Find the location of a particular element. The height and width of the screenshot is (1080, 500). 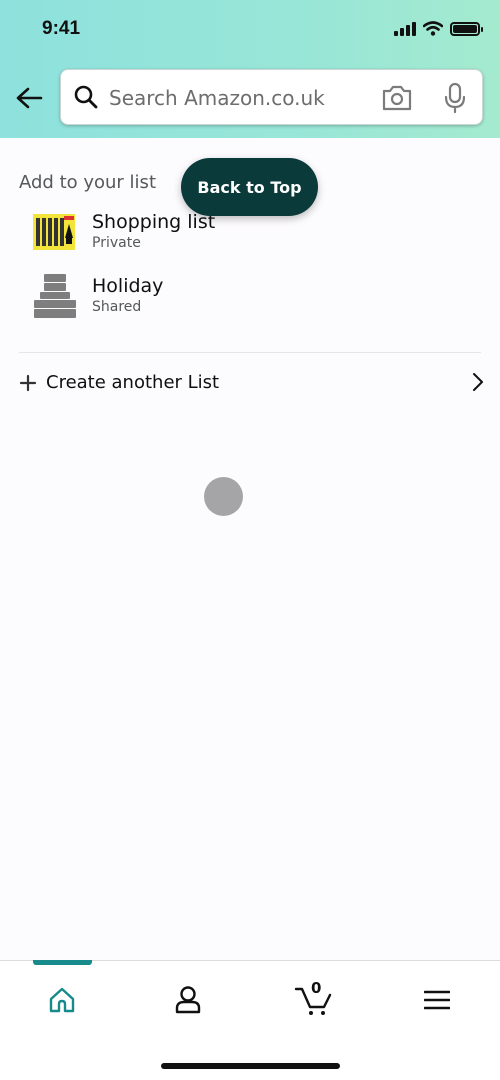

active-tab-indicator is located at coordinates (62, 962).